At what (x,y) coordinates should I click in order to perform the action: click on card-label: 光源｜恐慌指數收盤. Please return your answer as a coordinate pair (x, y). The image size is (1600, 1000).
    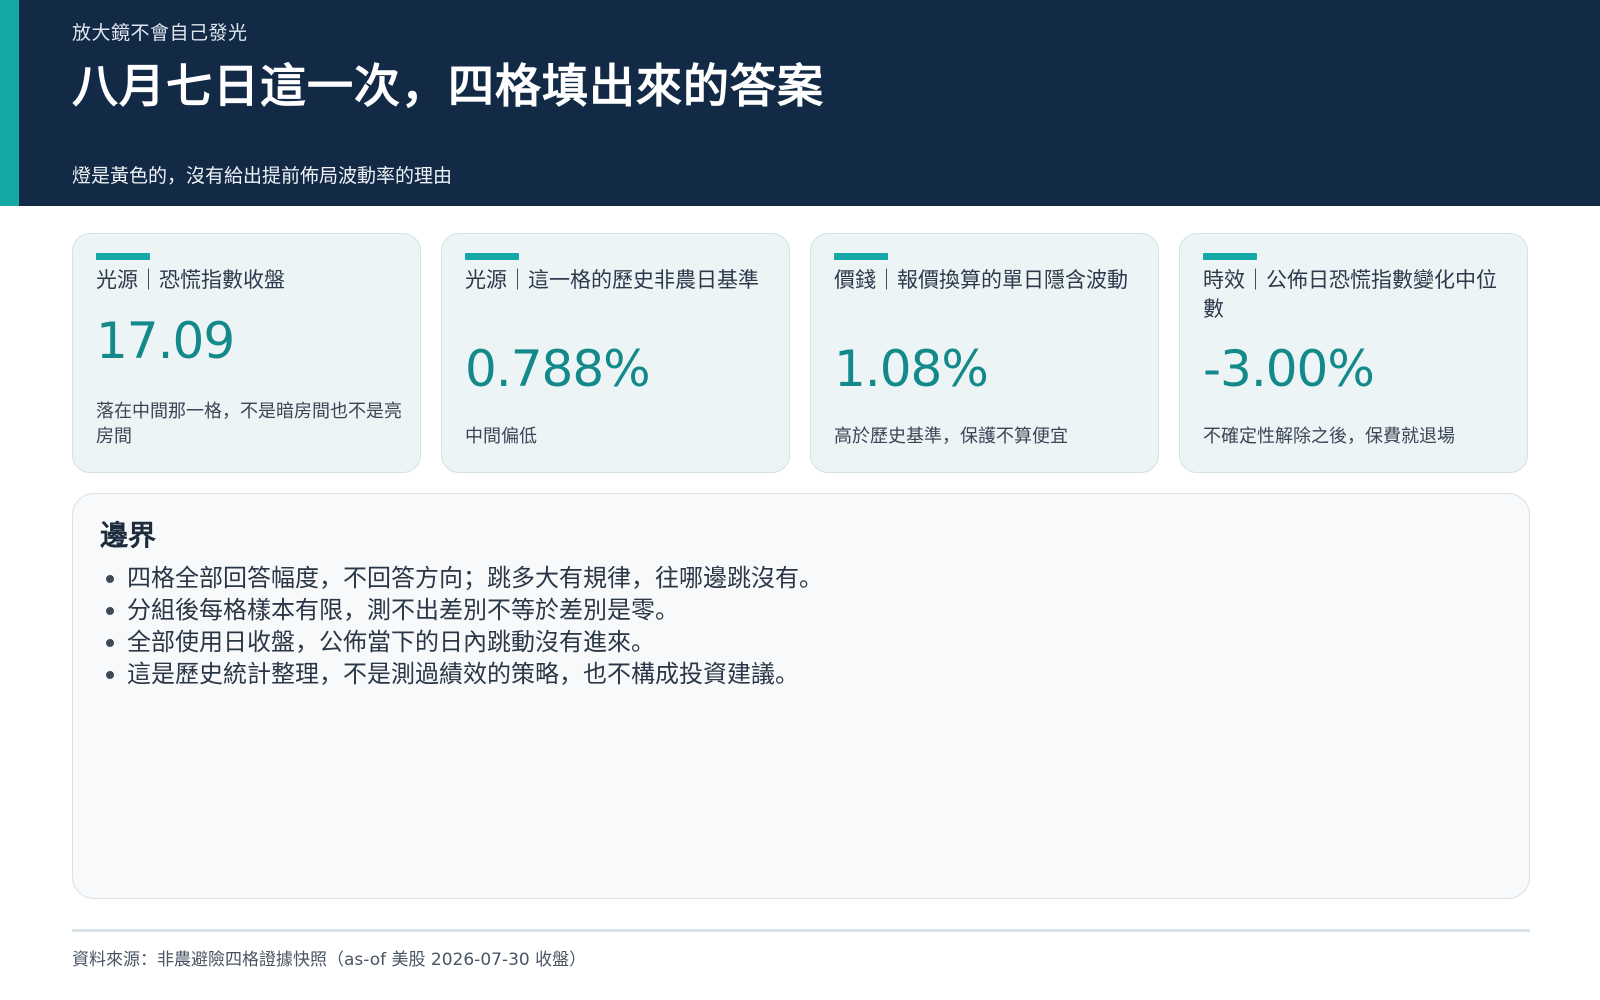
    Looking at the image, I should click on (190, 280).